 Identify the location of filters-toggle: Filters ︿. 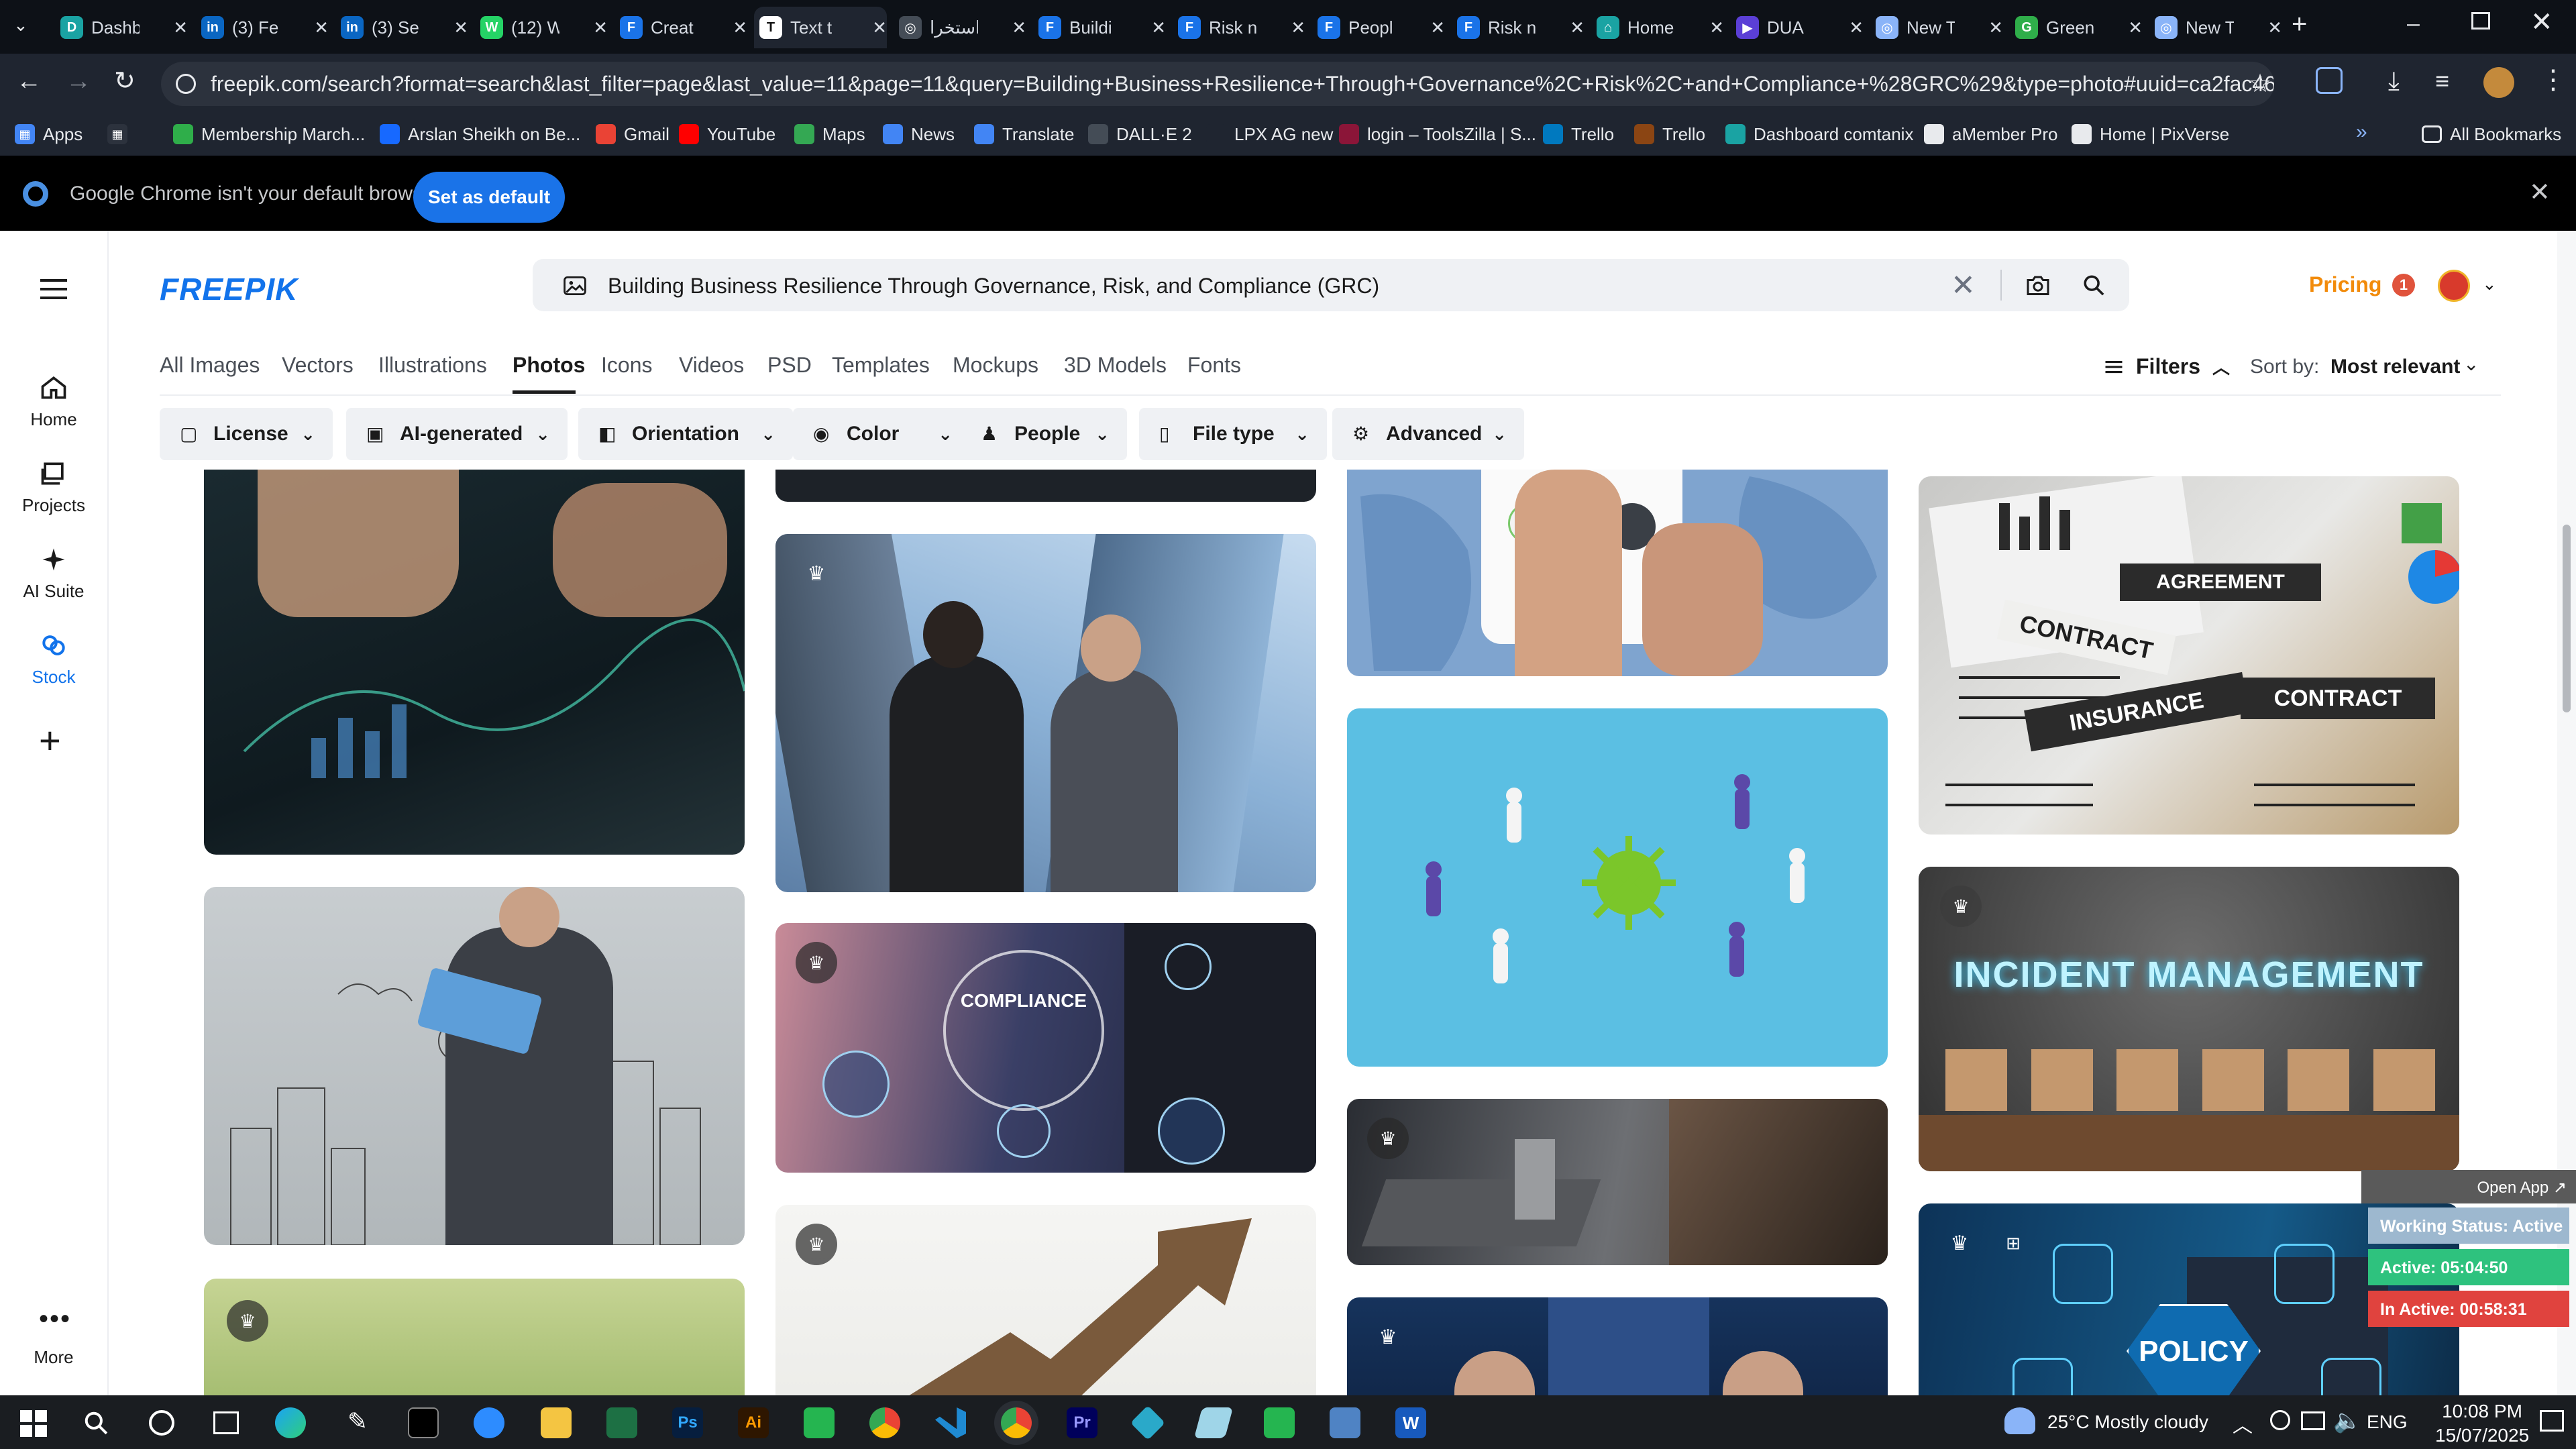
(2167, 366).